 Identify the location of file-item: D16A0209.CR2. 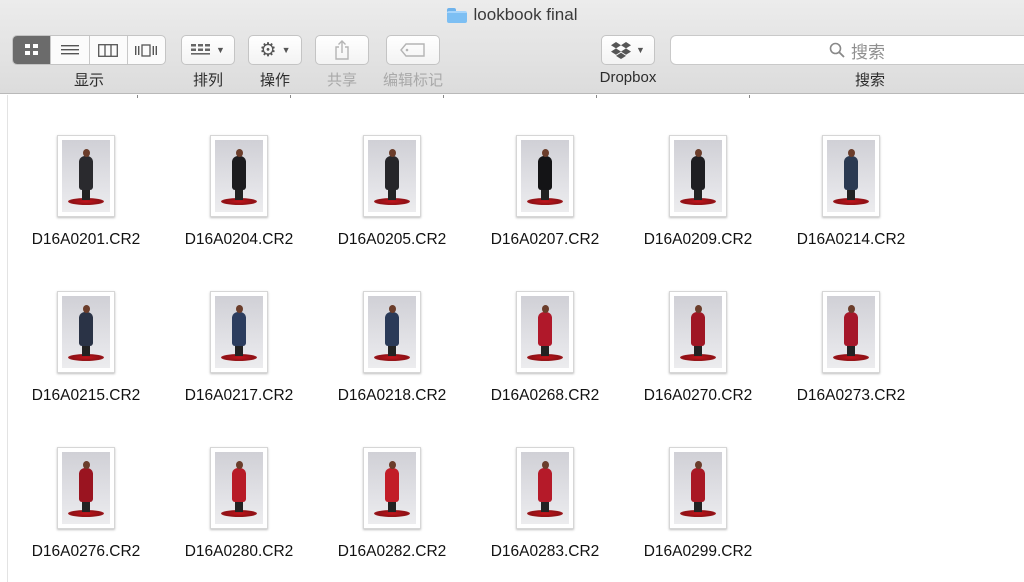
(698, 192).